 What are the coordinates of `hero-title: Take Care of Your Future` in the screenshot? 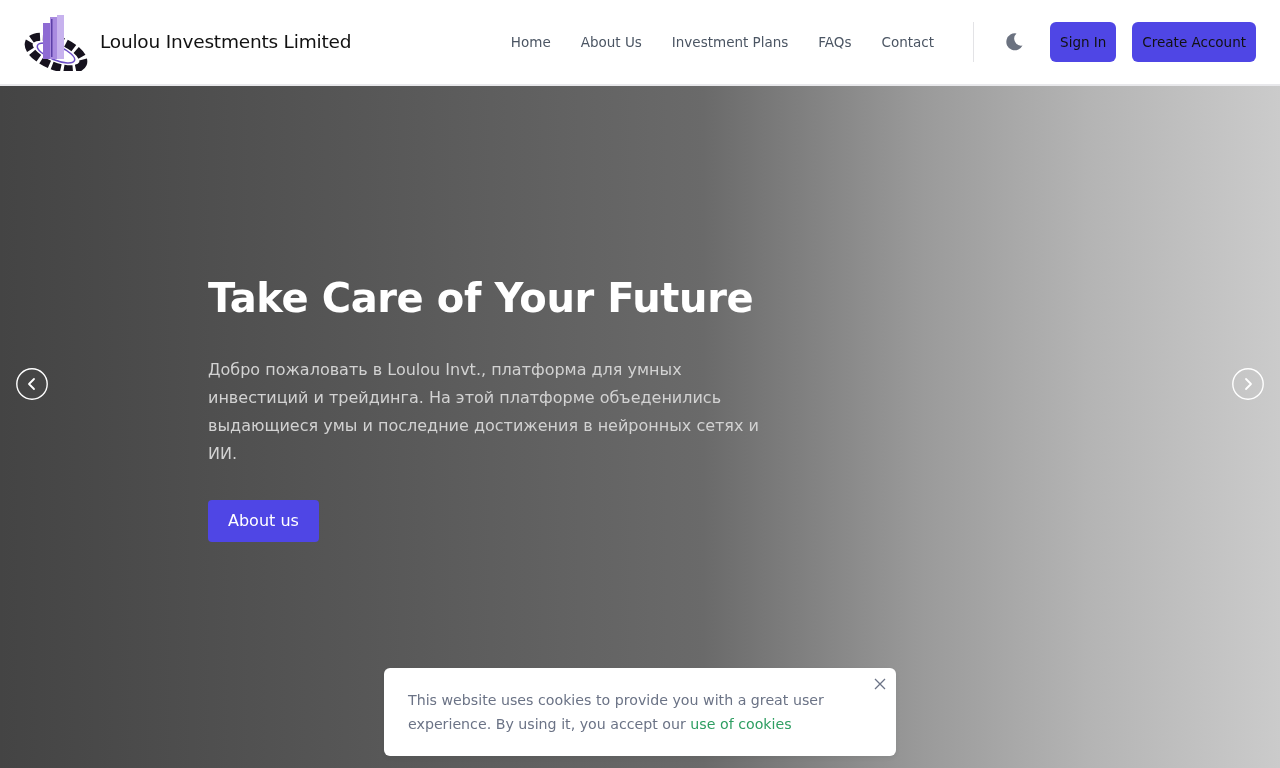 It's located at (481, 298).